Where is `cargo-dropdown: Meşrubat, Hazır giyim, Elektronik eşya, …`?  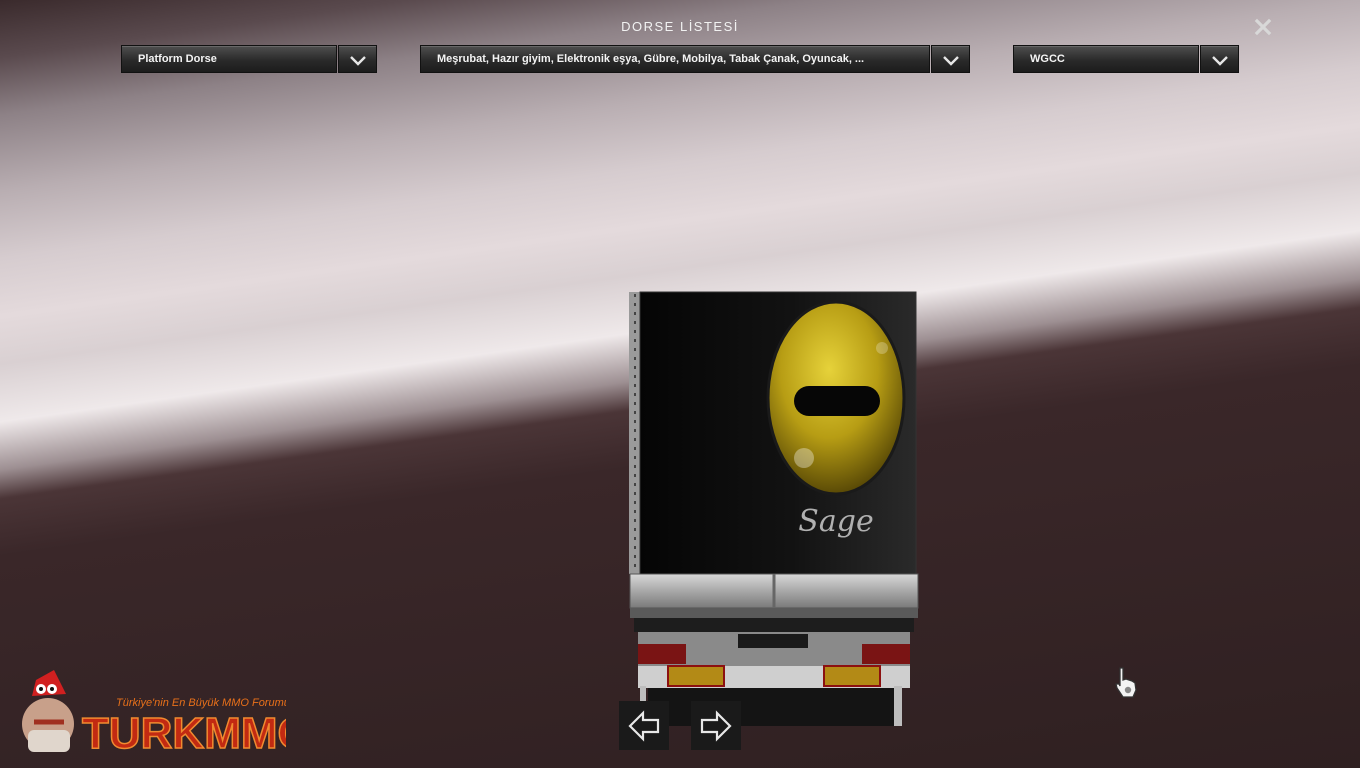 cargo-dropdown: Meşrubat, Hazır giyim, Elektronik eşya, … is located at coordinates (695, 59).